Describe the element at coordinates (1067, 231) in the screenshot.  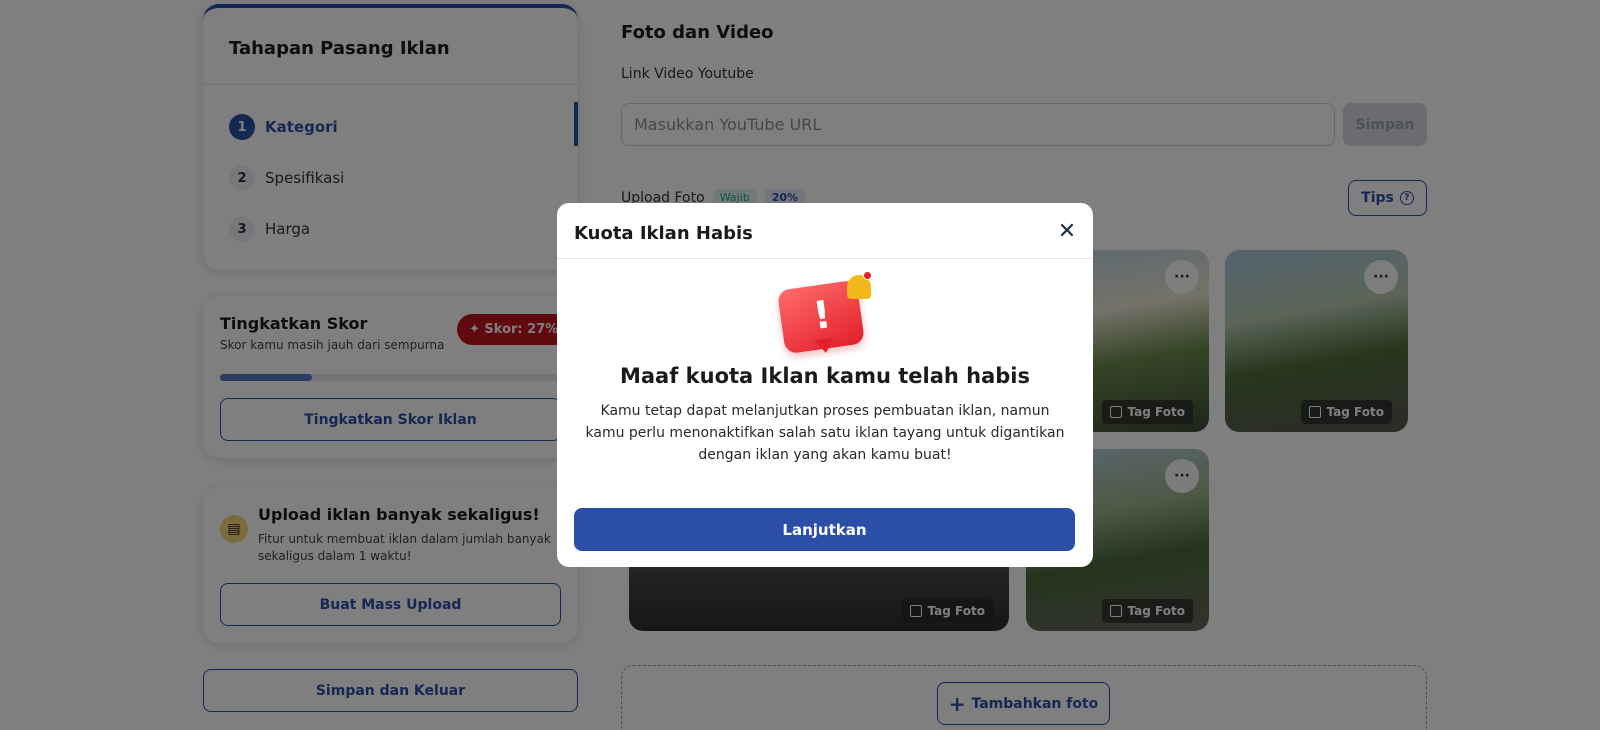
I see `close-icon: ✕` at that location.